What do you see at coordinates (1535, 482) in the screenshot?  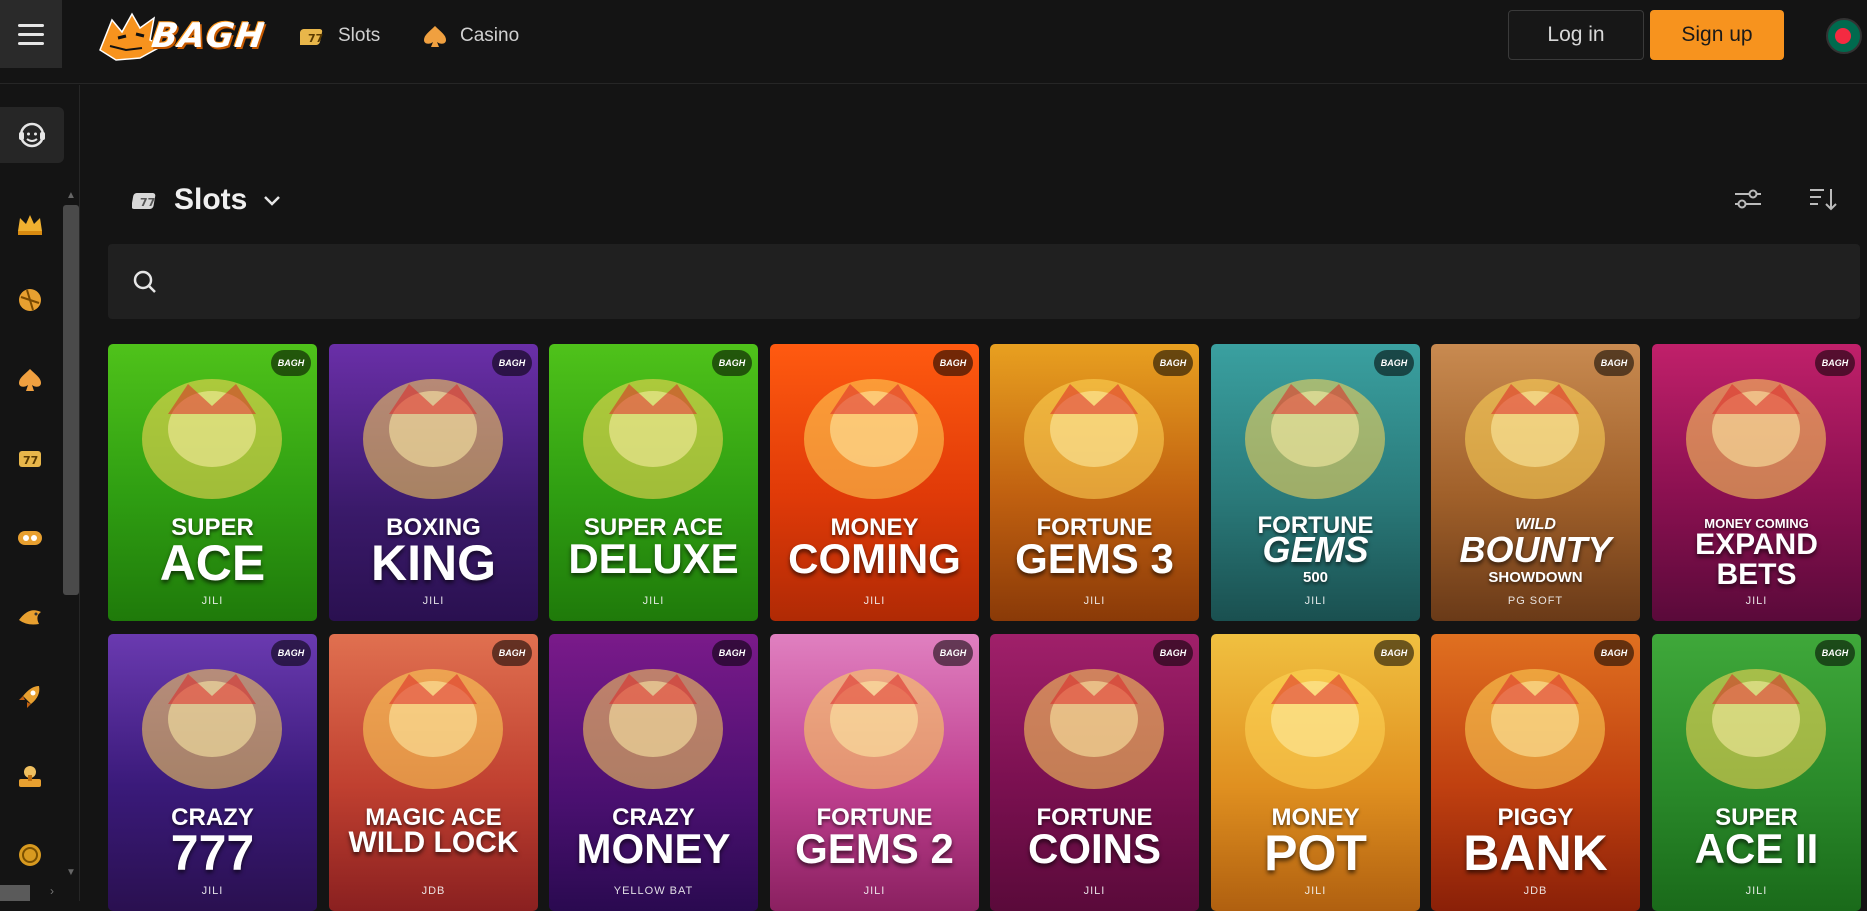 I see `game-card: BAGH WILD BOUNTY SHOWDOWN PG SOFT` at bounding box center [1535, 482].